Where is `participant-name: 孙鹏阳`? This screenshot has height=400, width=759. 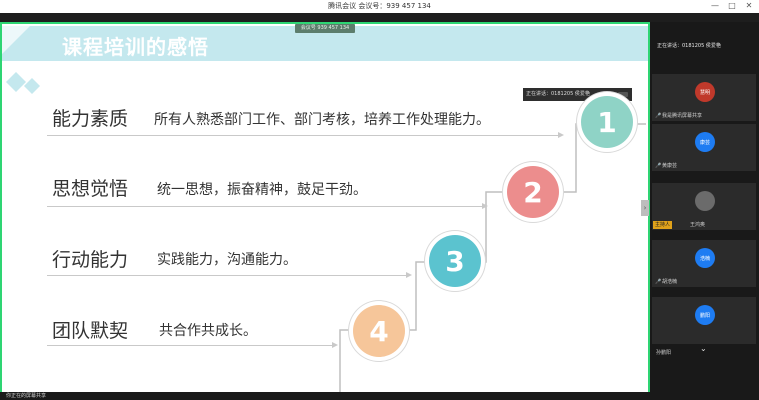 participant-name: 孙鹏阳 is located at coordinates (664, 353).